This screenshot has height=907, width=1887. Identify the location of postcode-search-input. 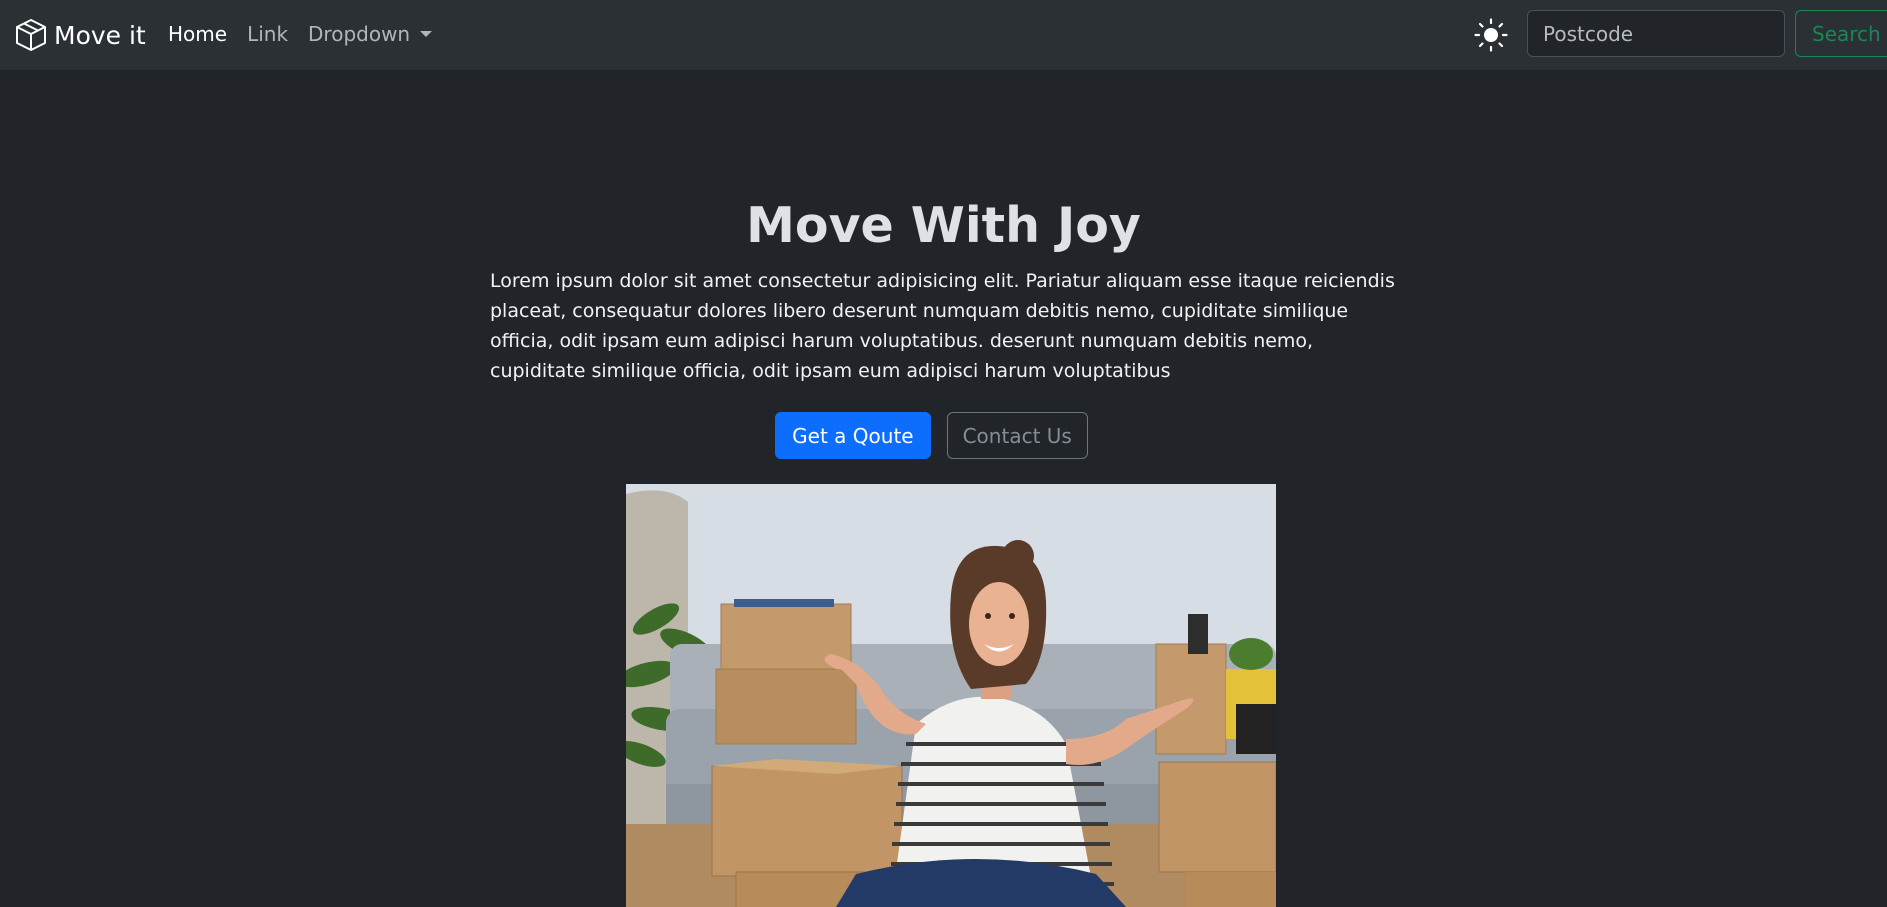
(1656, 33).